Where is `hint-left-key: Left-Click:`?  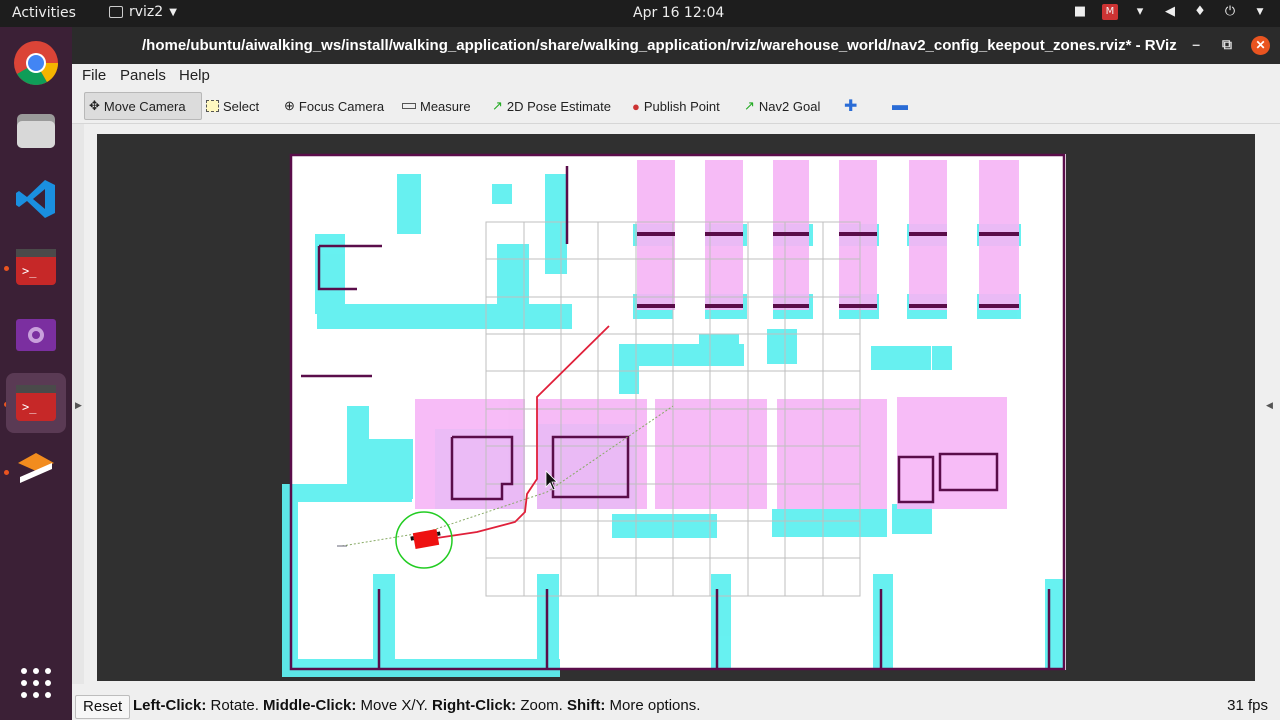
hint-left-key: Left-Click: is located at coordinates (170, 705).